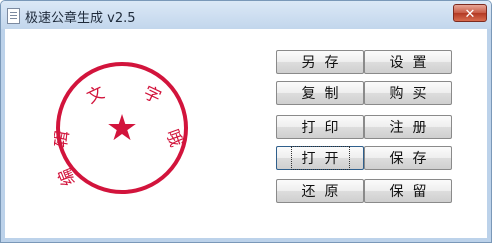 Image resolution: width=492 pixels, height=243 pixels. What do you see at coordinates (152, 95) in the screenshot?
I see `seal-char-4: 字` at bounding box center [152, 95].